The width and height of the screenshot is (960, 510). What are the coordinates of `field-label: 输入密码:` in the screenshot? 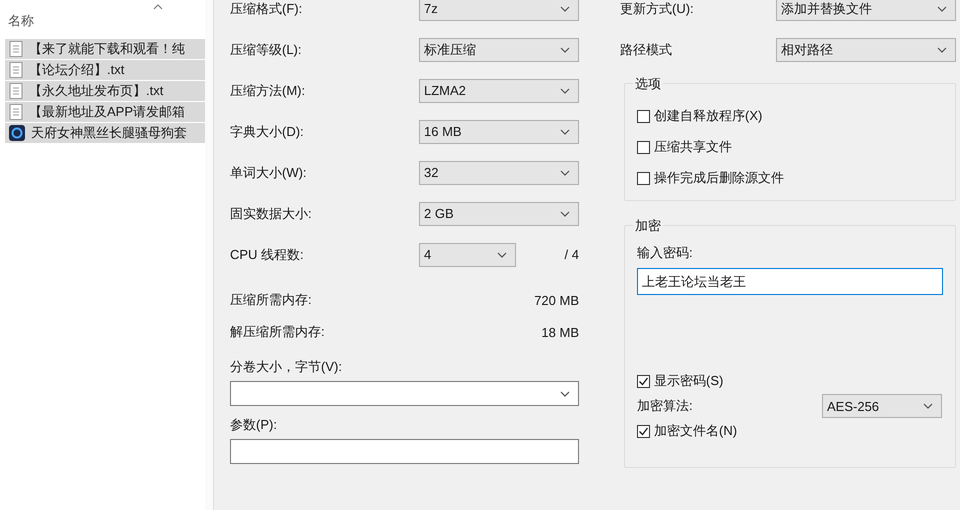 It's located at (665, 253).